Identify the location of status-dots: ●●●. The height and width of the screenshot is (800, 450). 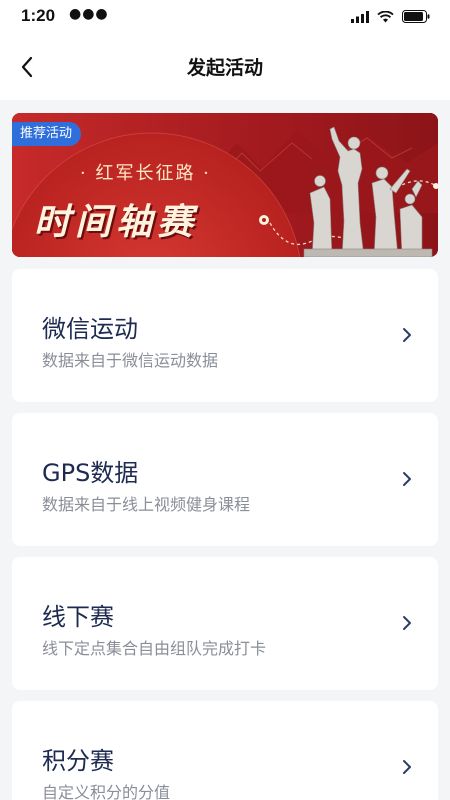
(89, 14).